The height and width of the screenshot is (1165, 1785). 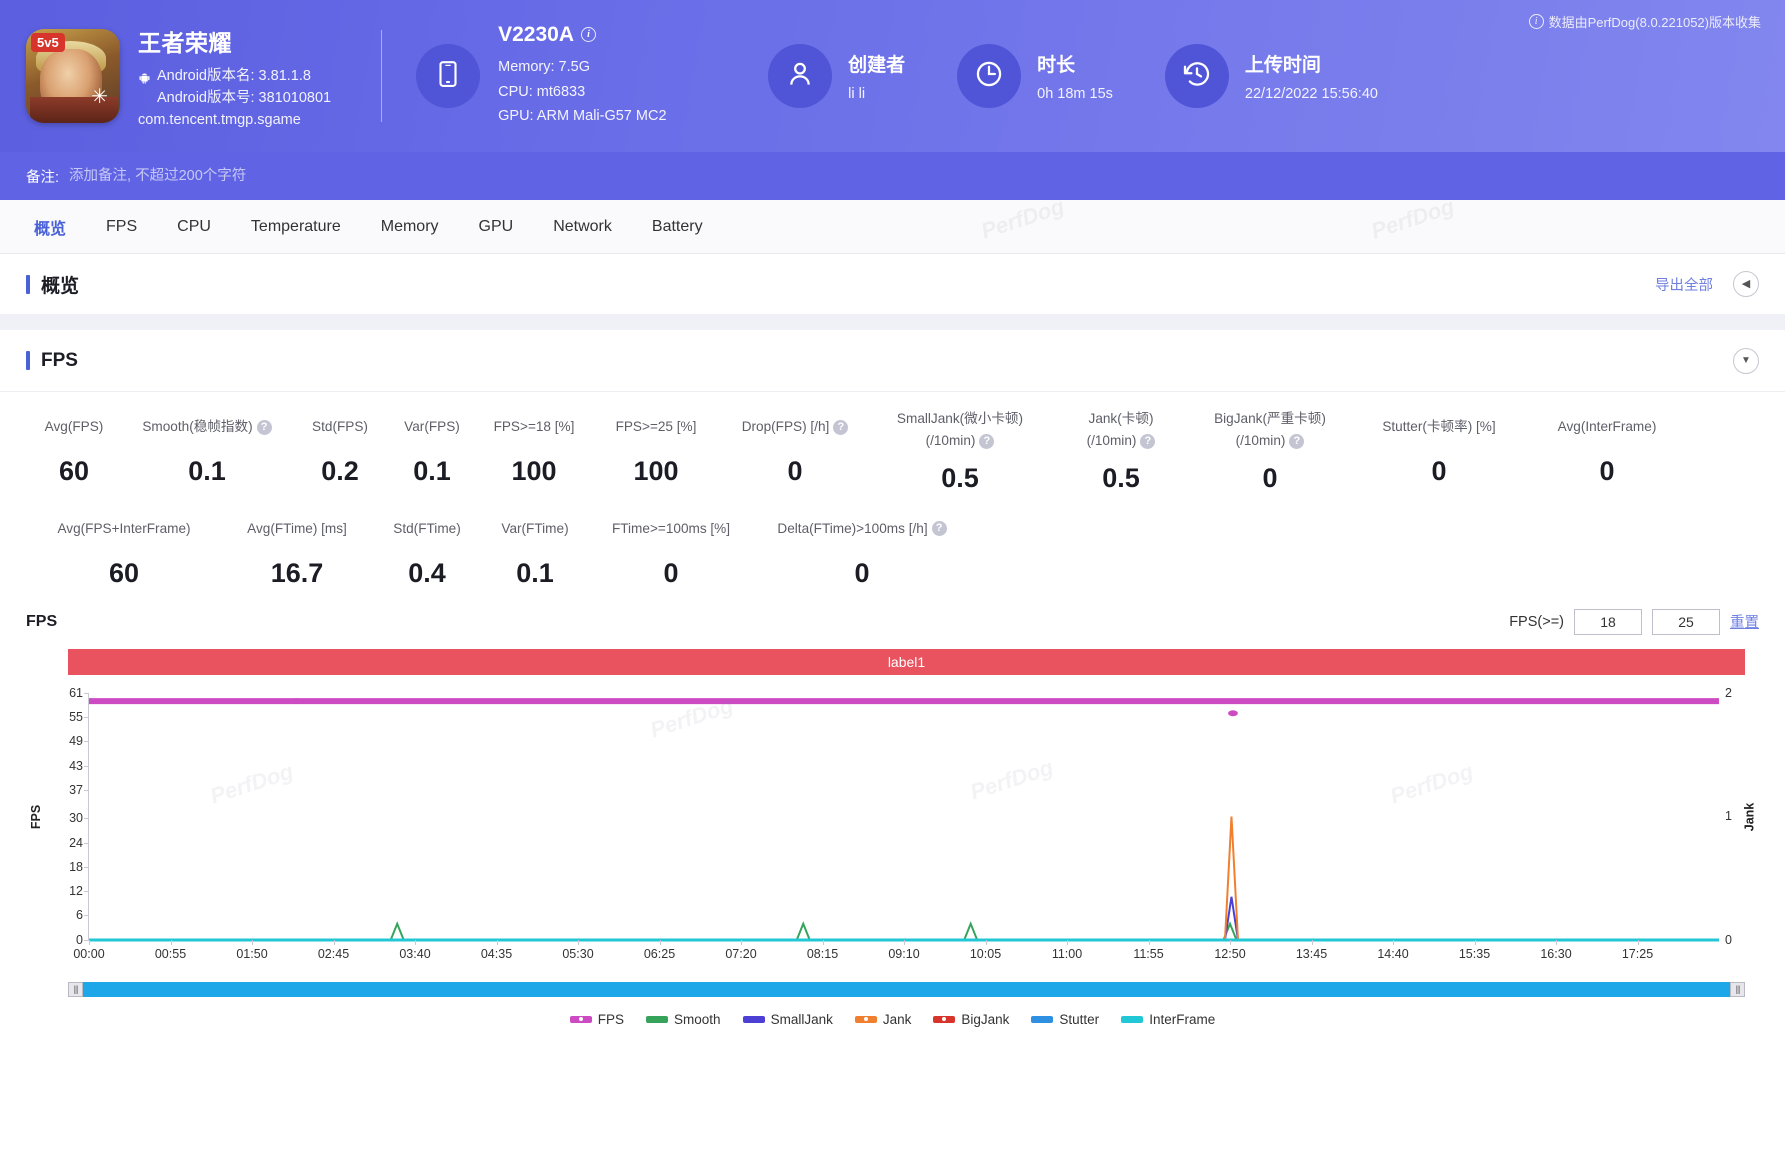 What do you see at coordinates (1607, 426) in the screenshot?
I see `metric-label-text: Avg(InterFrame)` at bounding box center [1607, 426].